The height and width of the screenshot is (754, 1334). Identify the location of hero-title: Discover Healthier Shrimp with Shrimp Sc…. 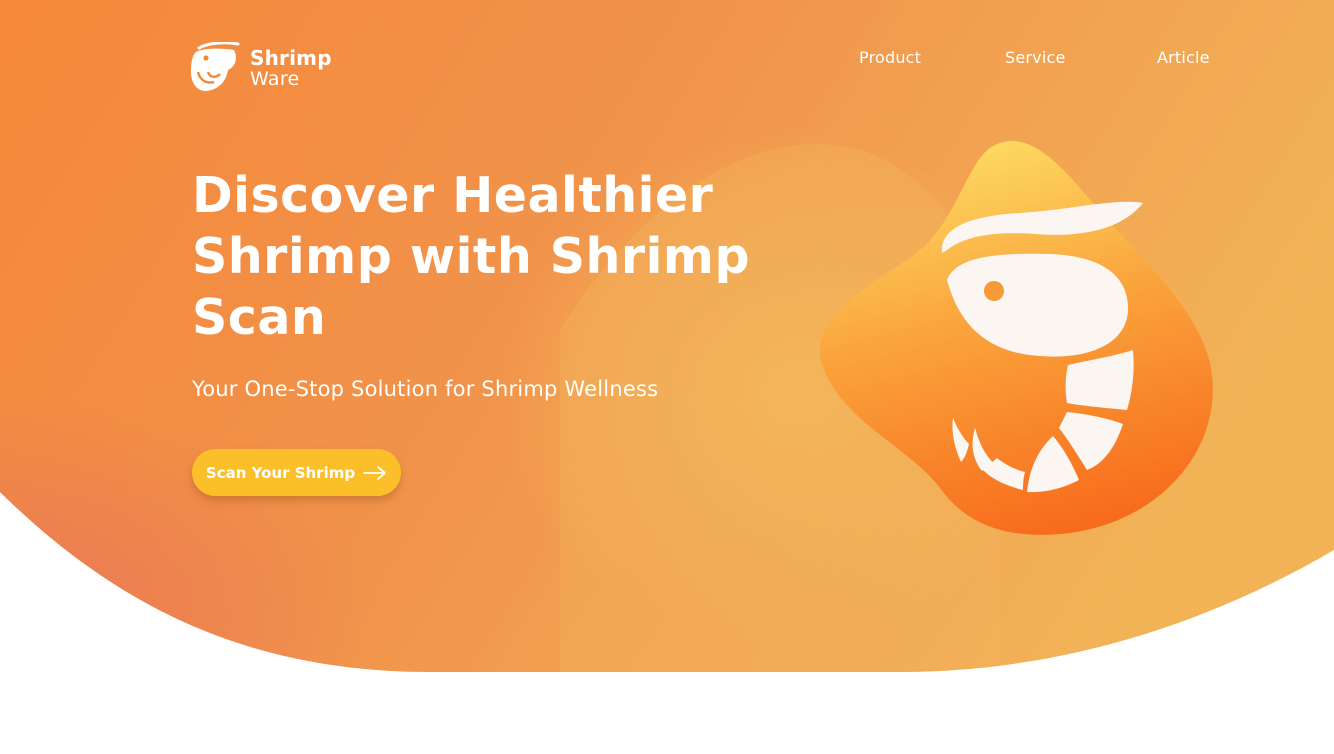
(487, 256).